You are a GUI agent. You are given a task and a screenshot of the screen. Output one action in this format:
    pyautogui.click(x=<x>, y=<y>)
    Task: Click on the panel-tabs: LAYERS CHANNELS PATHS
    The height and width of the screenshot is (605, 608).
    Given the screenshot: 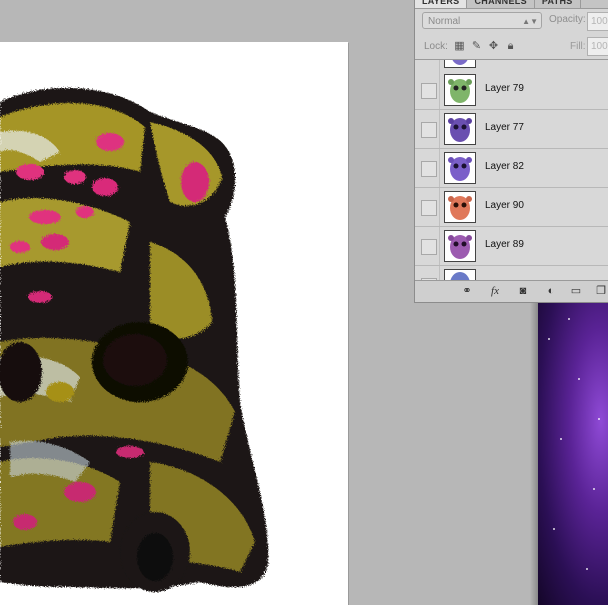 What is the action you would take?
    pyautogui.click(x=511, y=4)
    